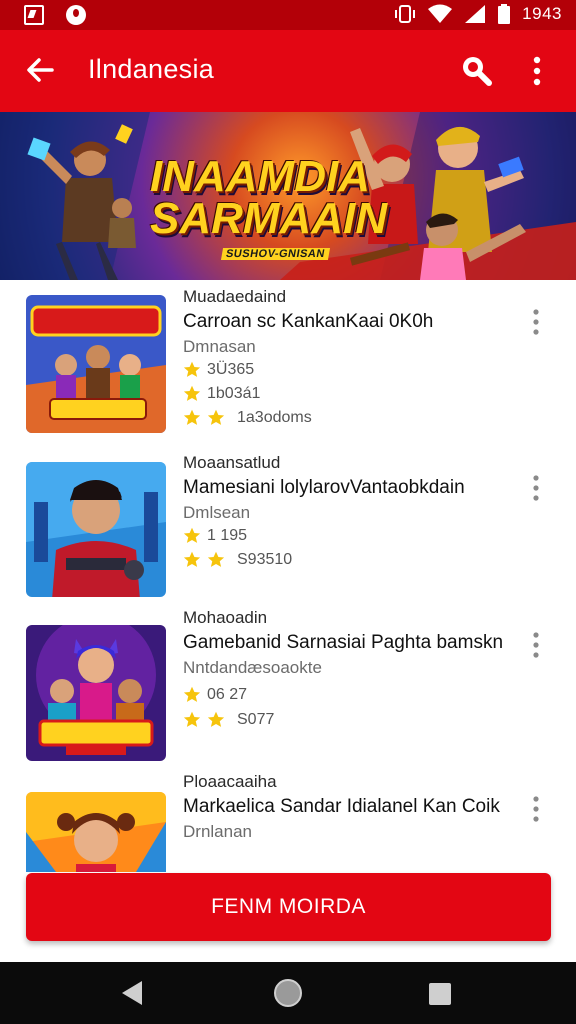 This screenshot has width=576, height=1024. Describe the element at coordinates (475, 14) in the screenshot. I see `signal-icon` at that location.